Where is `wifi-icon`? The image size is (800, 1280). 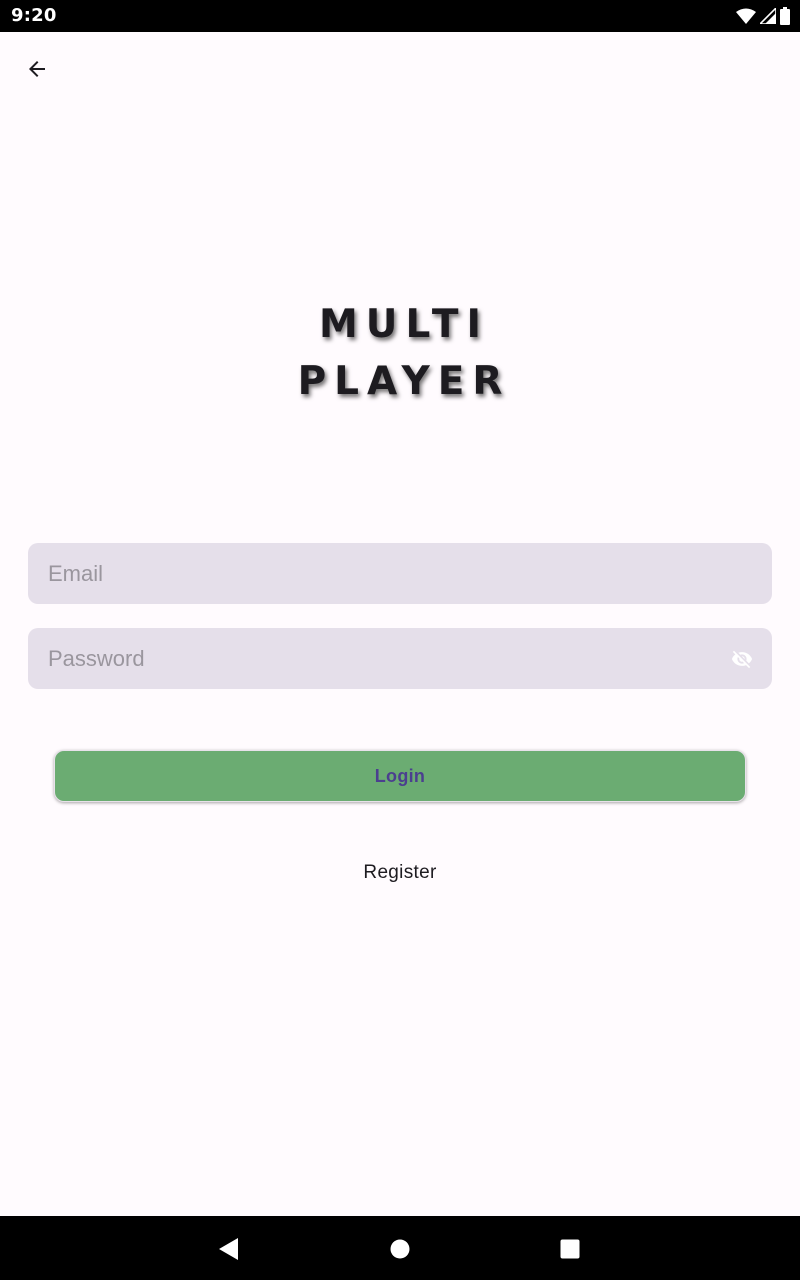 wifi-icon is located at coordinates (746, 16).